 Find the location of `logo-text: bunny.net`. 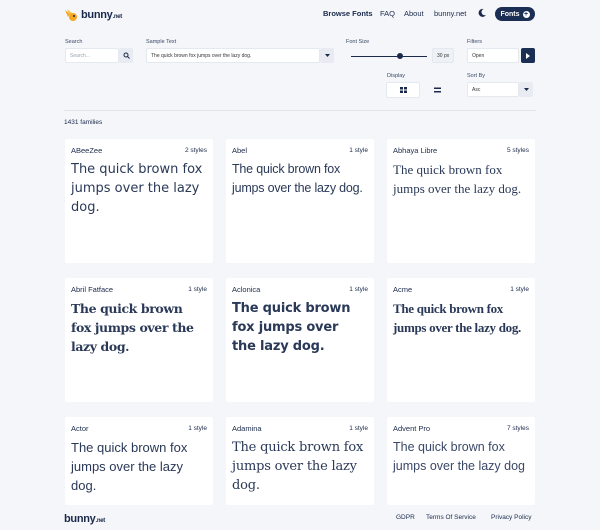

logo-text: bunny.net is located at coordinates (101, 15).